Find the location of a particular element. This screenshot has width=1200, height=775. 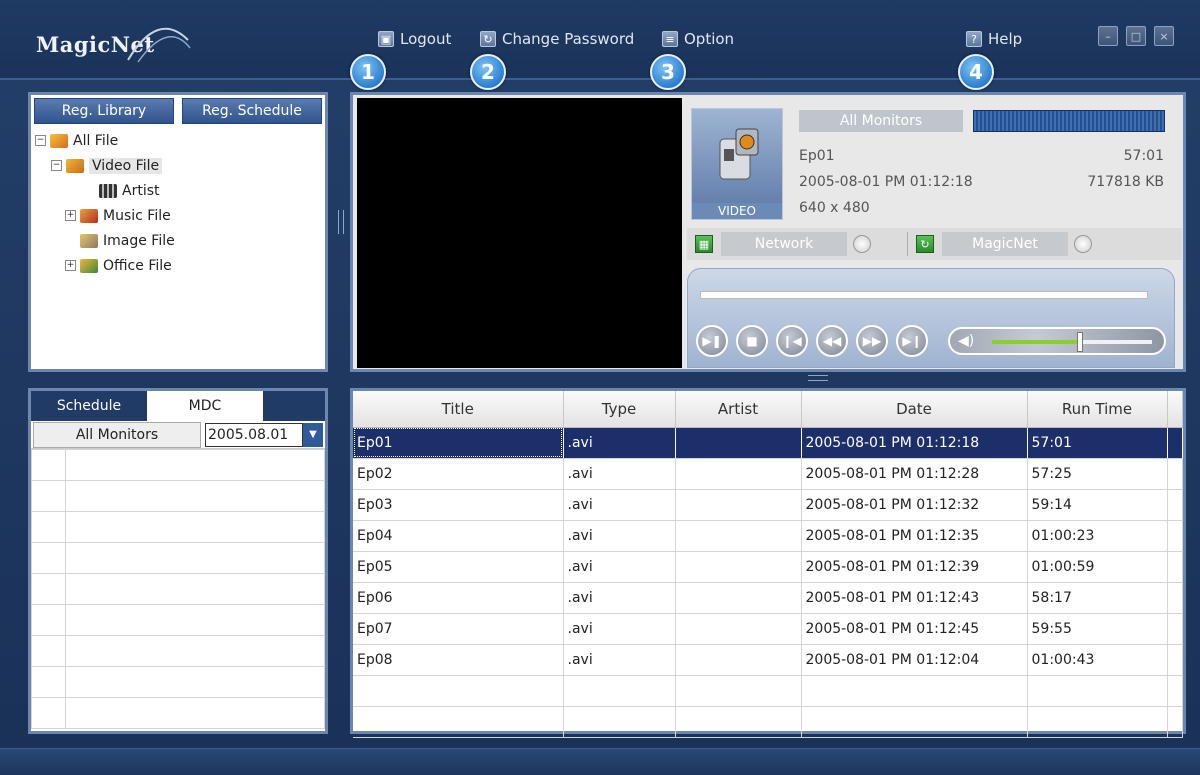

logo-swirl-icon is located at coordinates (159, 45).